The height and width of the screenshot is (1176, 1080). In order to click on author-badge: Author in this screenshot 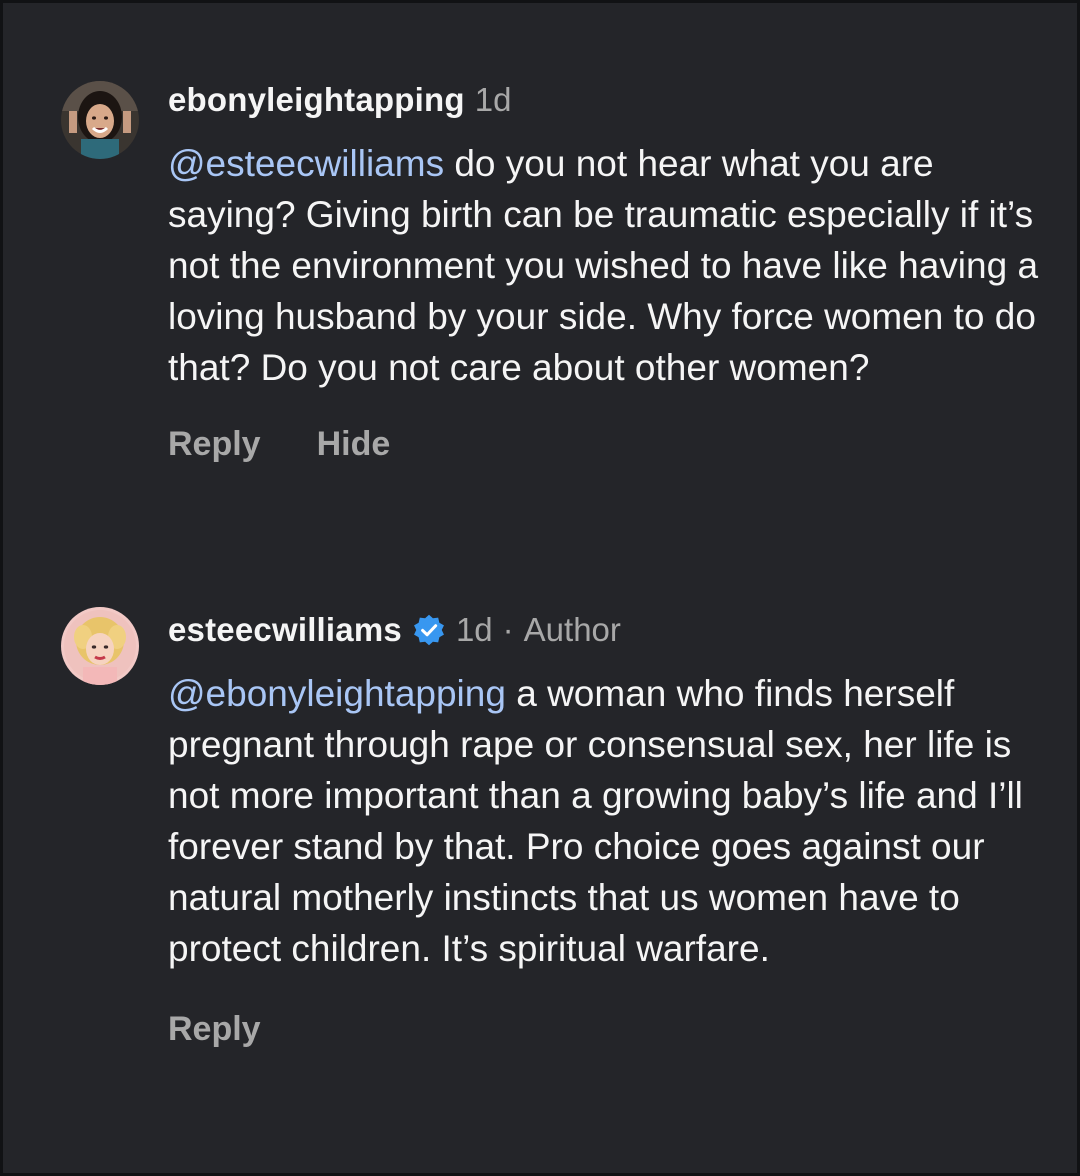, I will do `click(572, 629)`.